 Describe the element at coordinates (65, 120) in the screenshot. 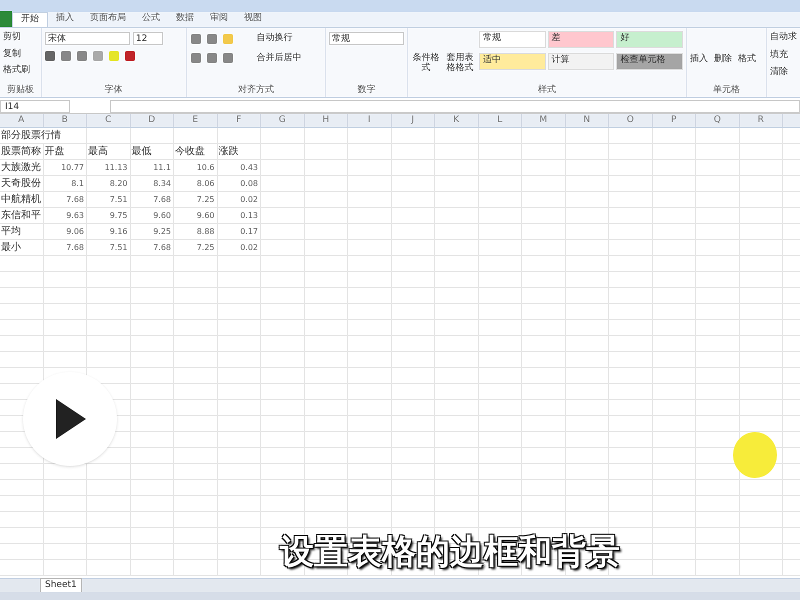

I see `column-header: B` at that location.